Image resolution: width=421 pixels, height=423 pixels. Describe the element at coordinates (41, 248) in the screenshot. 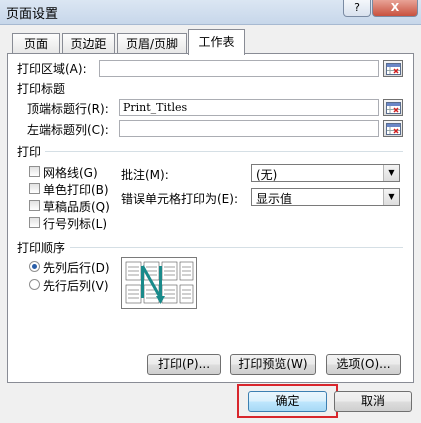

I see `page-order-heading: 打印顺序` at that location.